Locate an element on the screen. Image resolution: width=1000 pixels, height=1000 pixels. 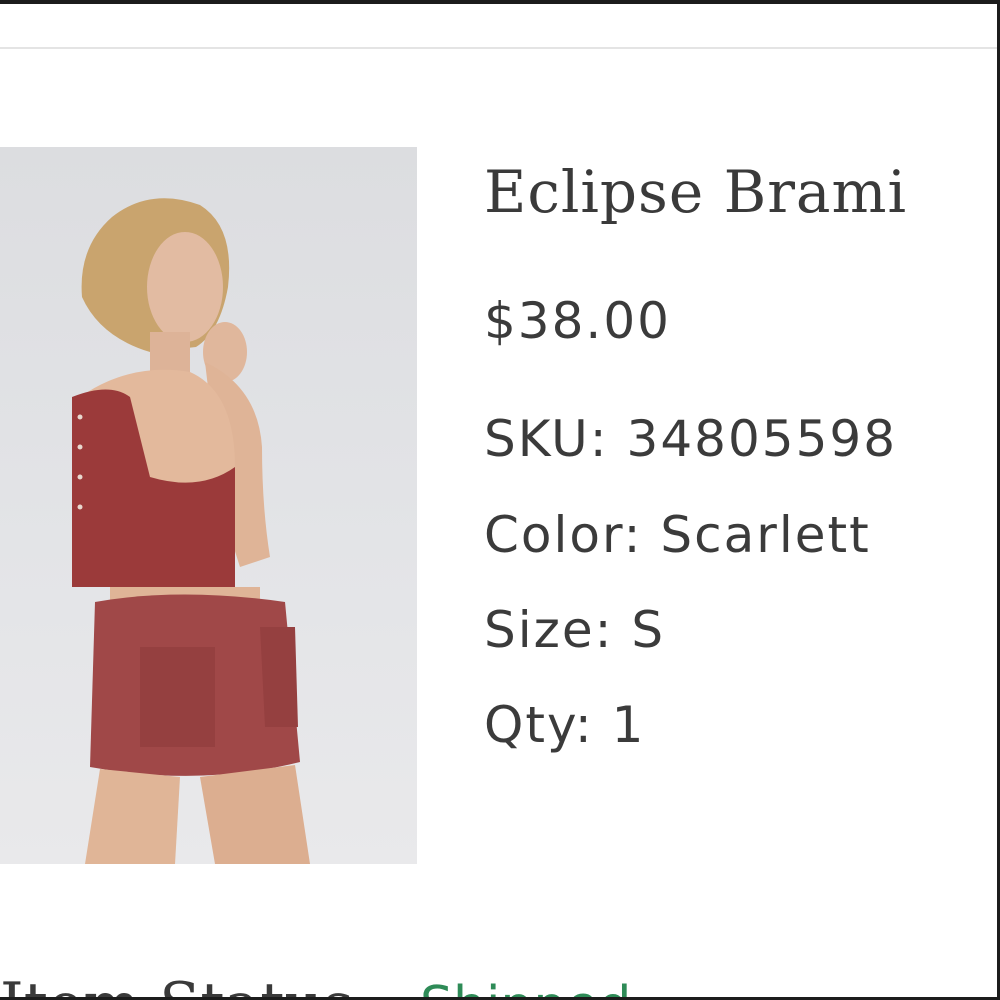
product-color: Color: Scarlett is located at coordinates (677, 535).